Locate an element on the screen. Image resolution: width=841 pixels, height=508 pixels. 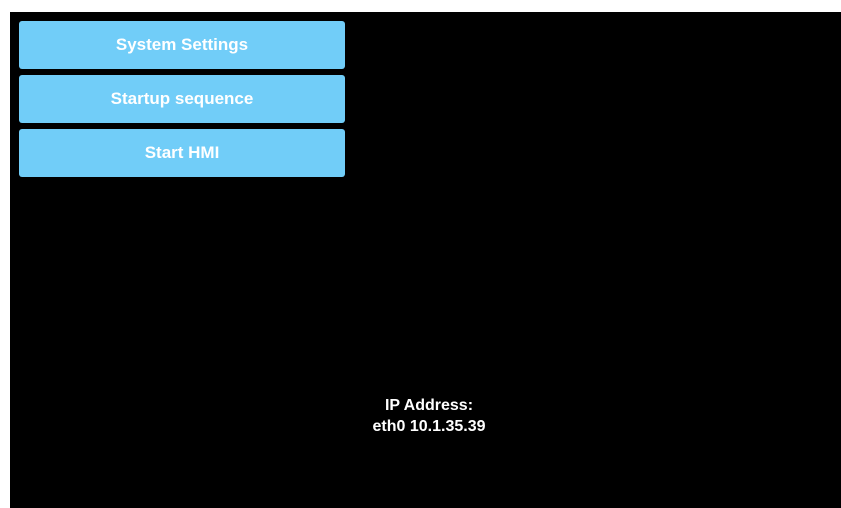
system-settings-button: System Settings is located at coordinates (182, 45).